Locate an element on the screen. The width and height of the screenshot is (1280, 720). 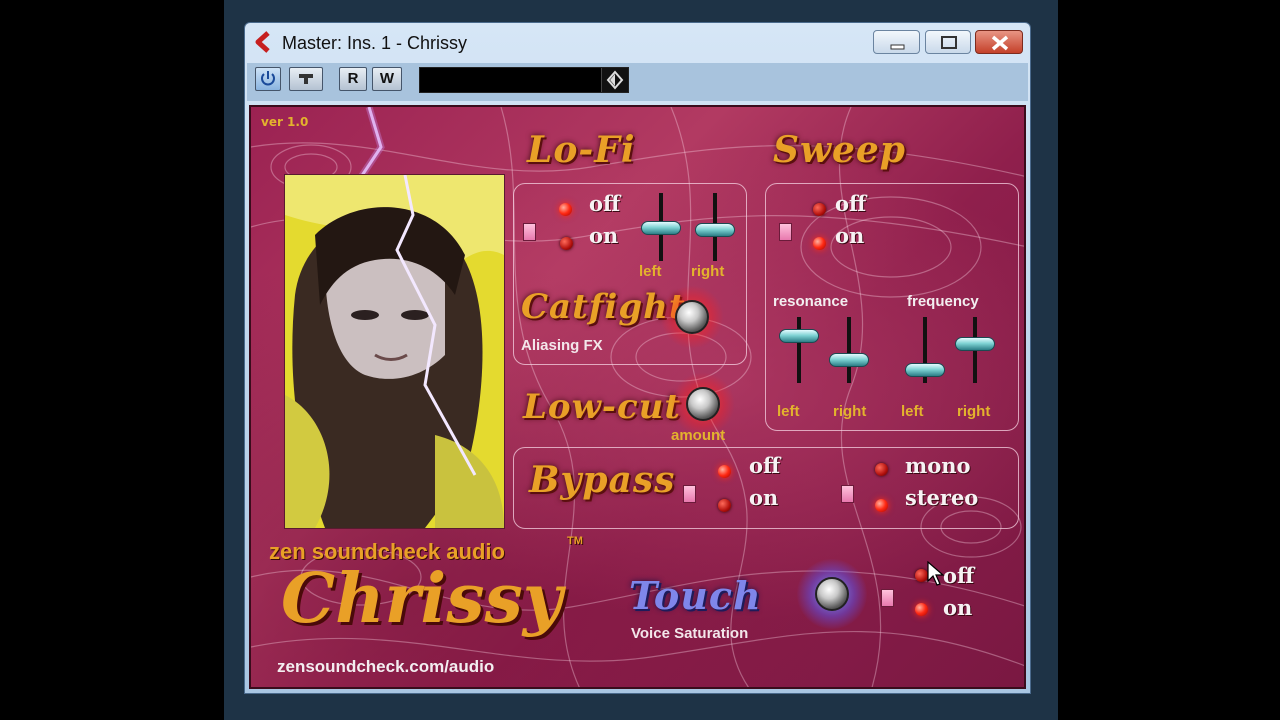
bypass-title: Bypass is located at coordinates (602, 480).